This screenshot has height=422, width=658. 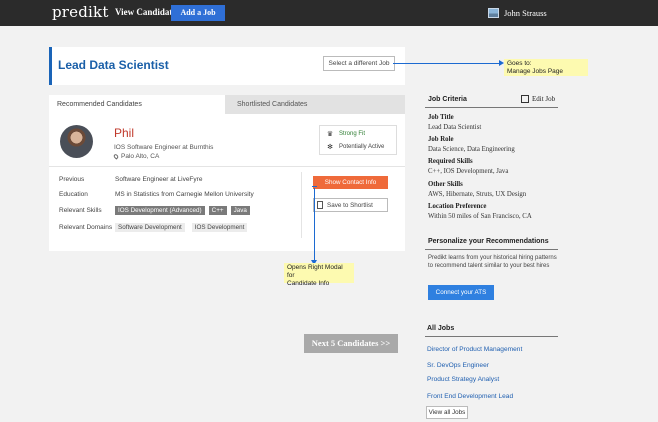 I want to click on skills-label: Relevant Skills, so click(x=80, y=210).